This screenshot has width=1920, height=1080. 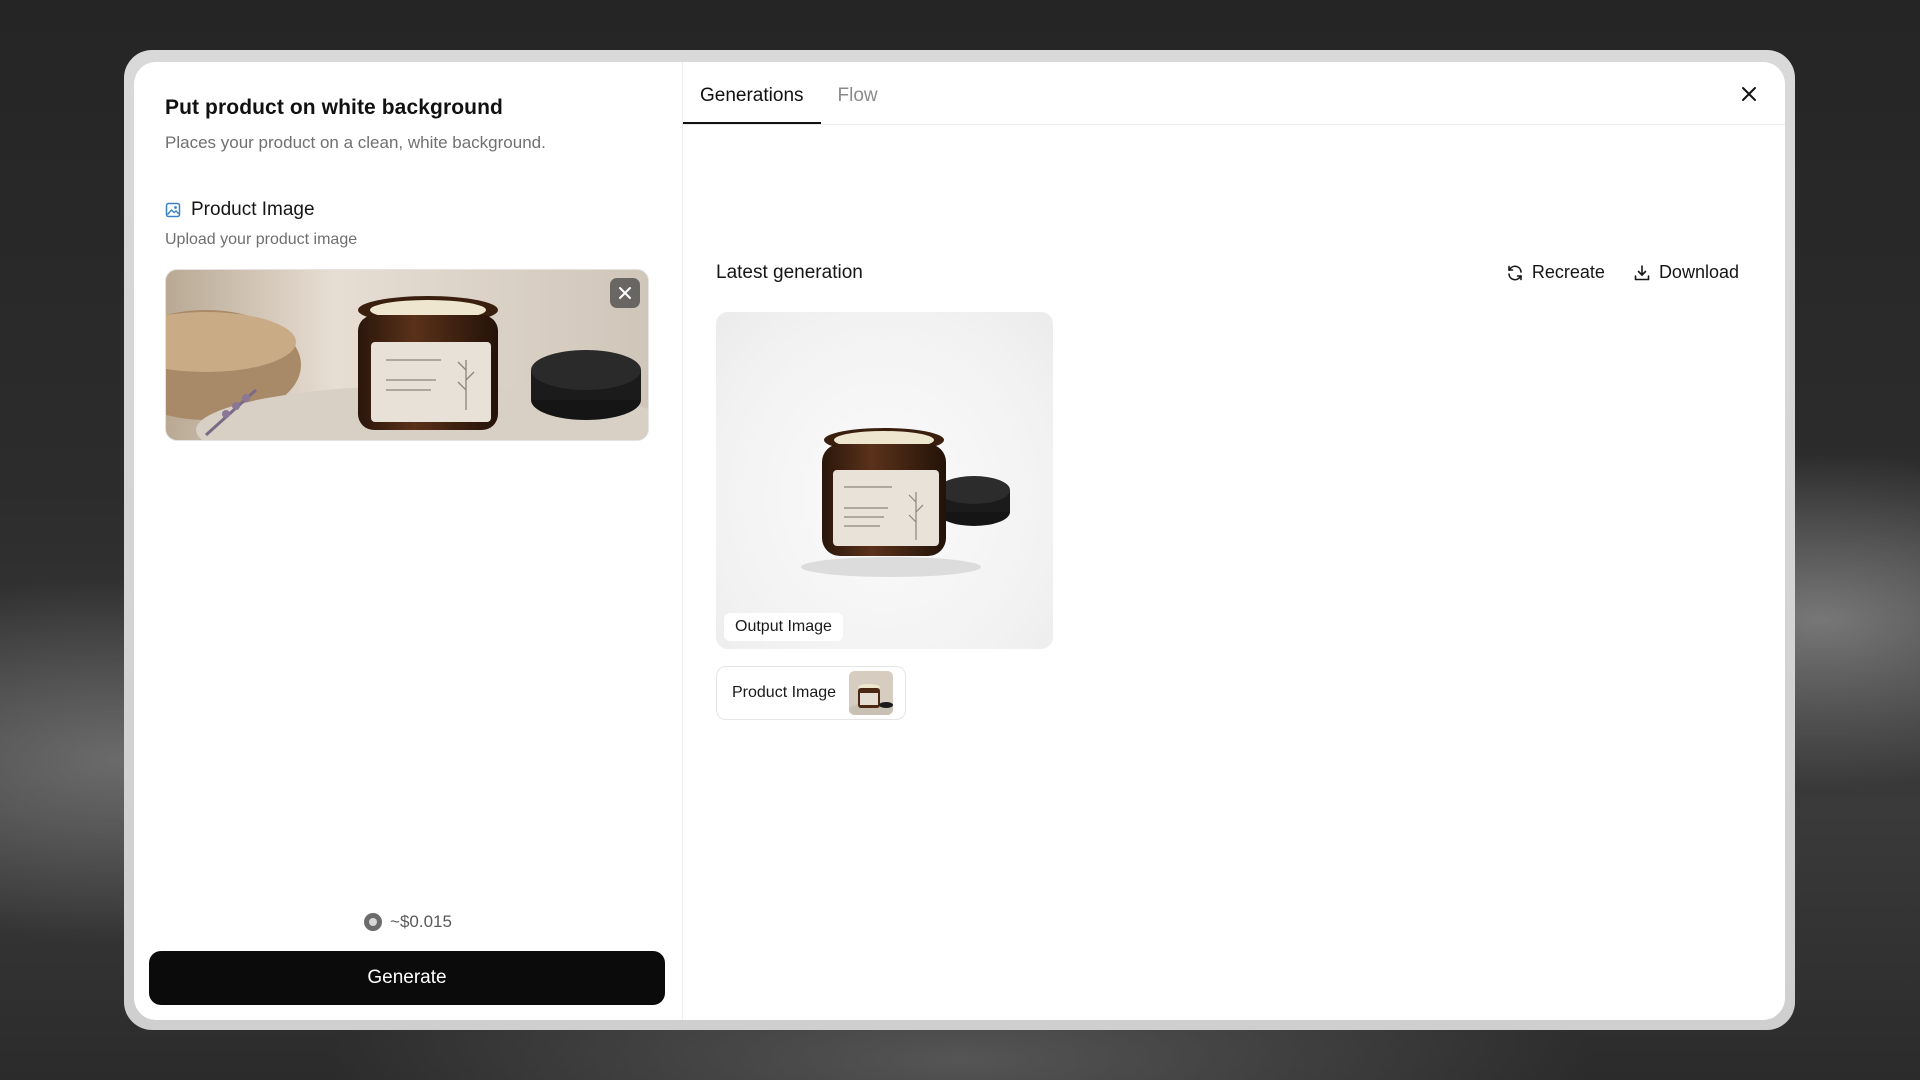 I want to click on download-button: Download, so click(x=1686, y=272).